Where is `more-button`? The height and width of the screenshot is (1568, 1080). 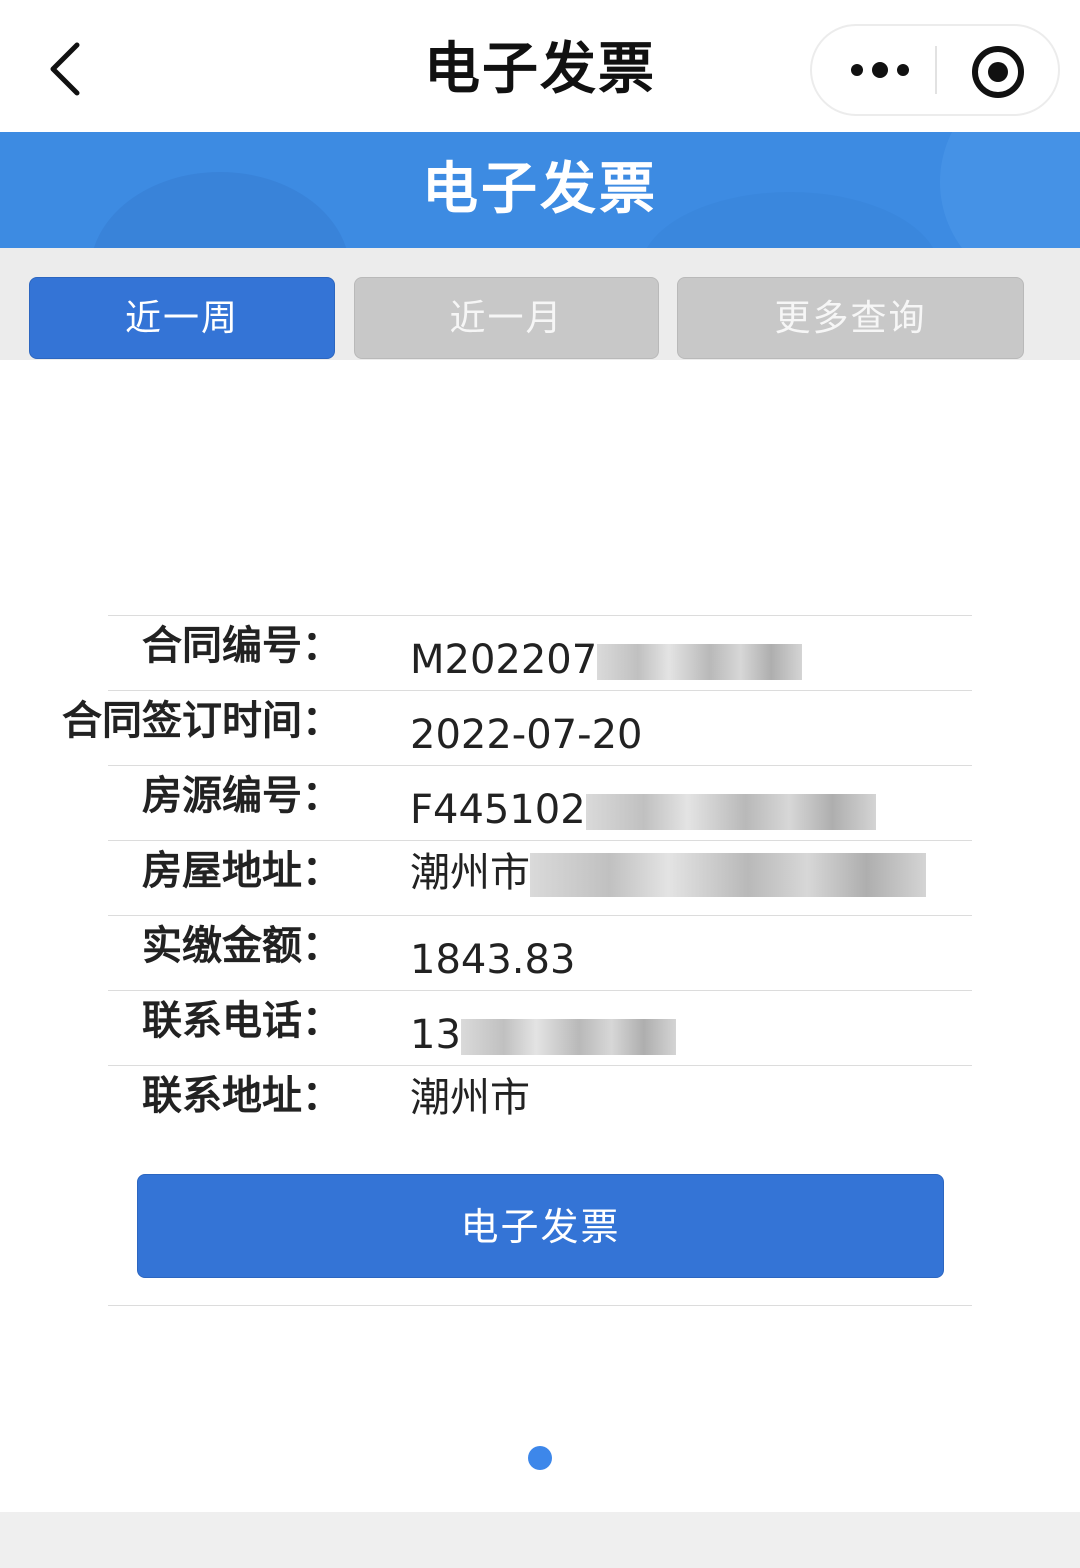
more-button is located at coordinates (880, 70).